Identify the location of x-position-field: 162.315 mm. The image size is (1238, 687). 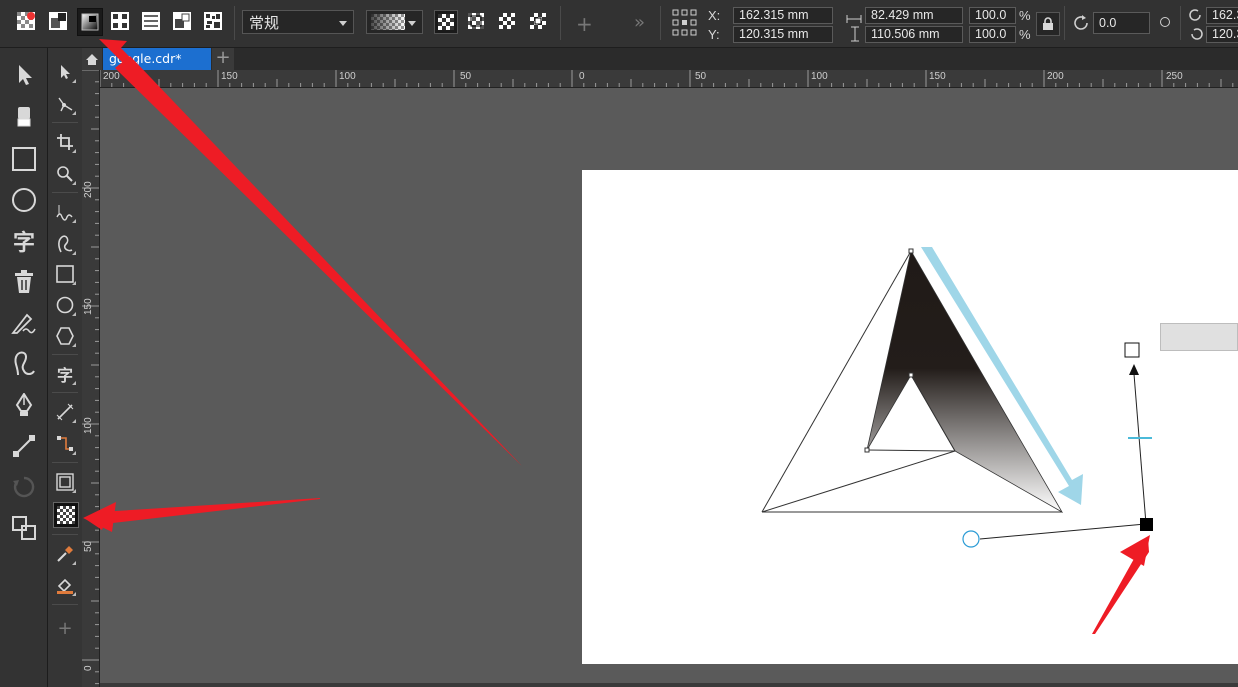
(783, 15).